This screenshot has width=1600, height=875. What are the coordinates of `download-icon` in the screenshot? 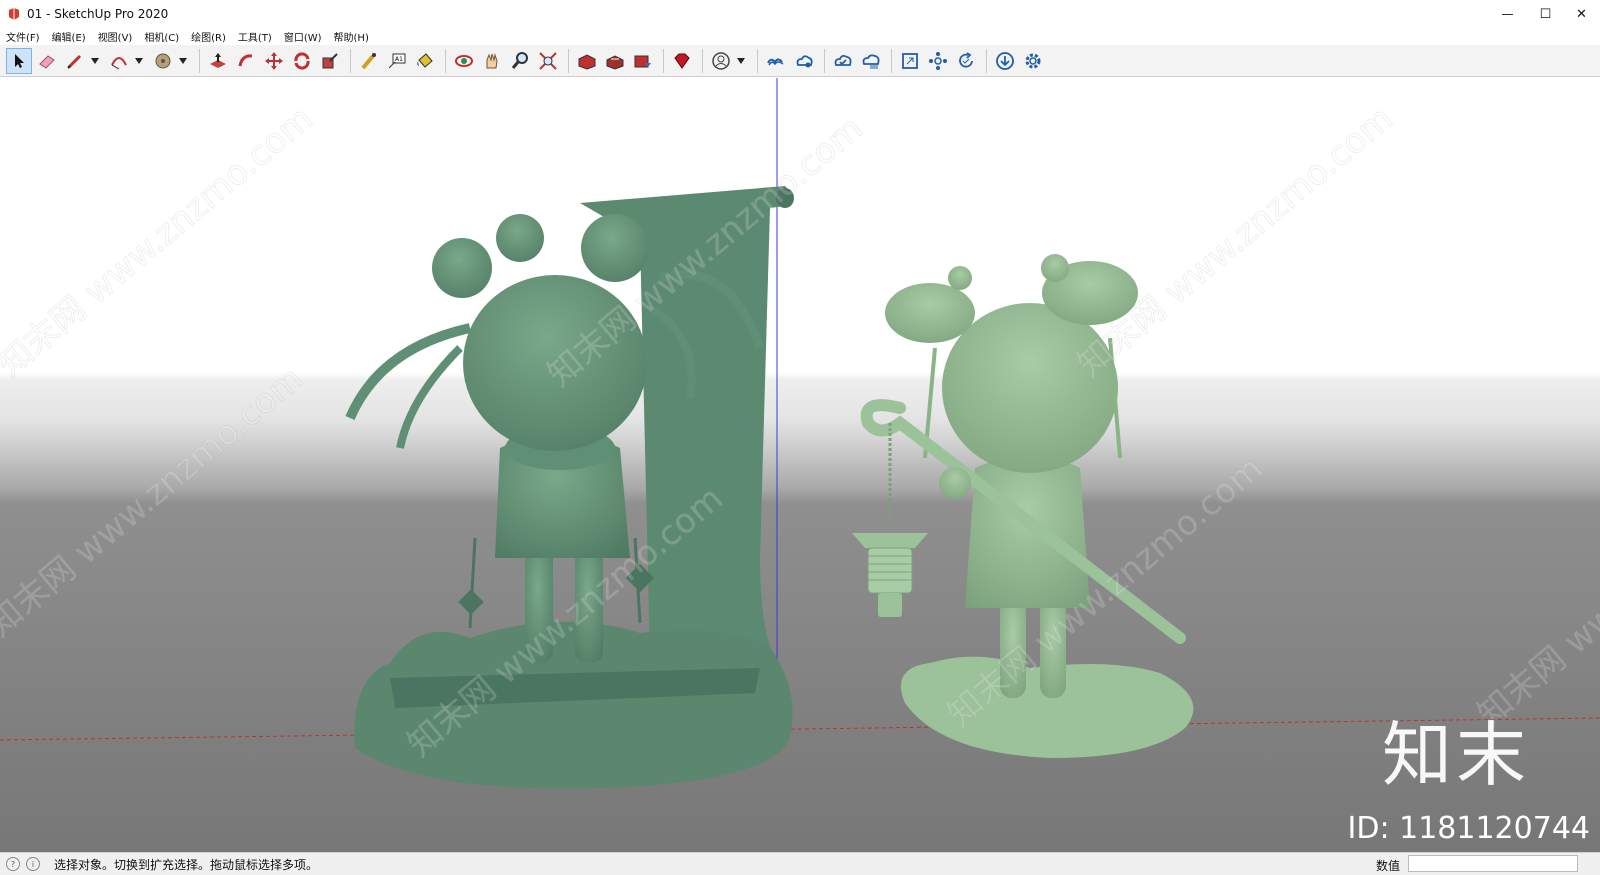 It's located at (1005, 60).